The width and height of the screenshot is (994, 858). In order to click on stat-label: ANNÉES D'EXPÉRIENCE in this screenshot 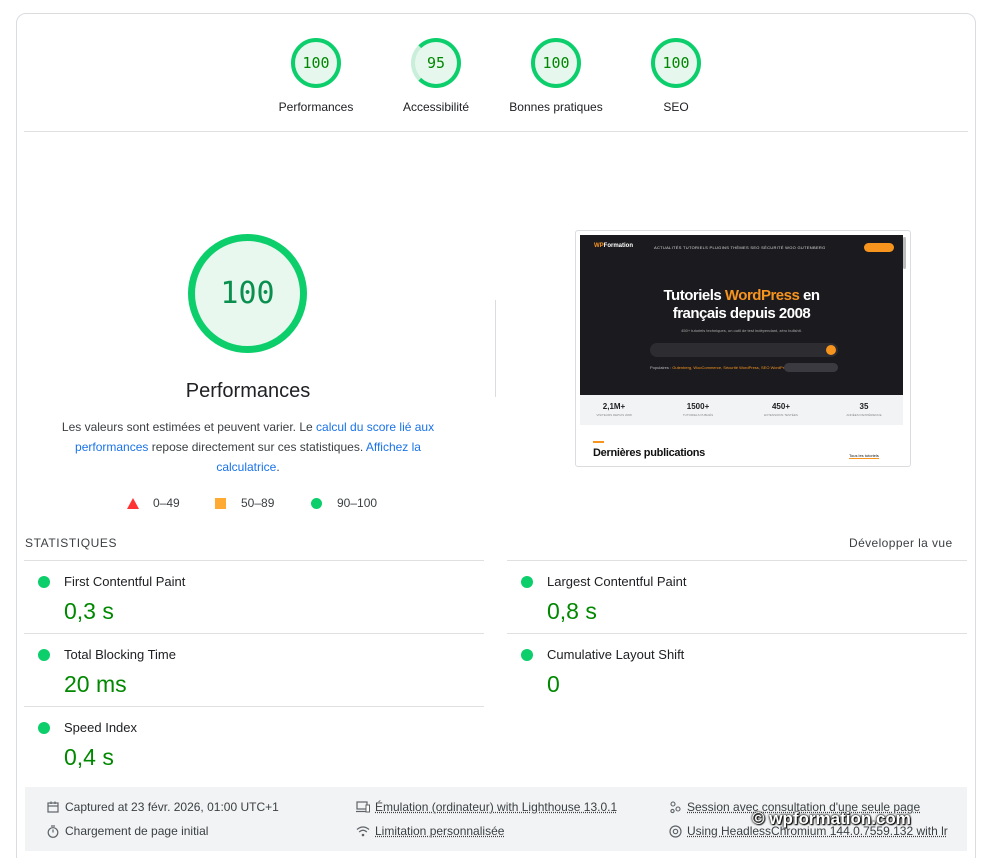, I will do `click(864, 415)`.